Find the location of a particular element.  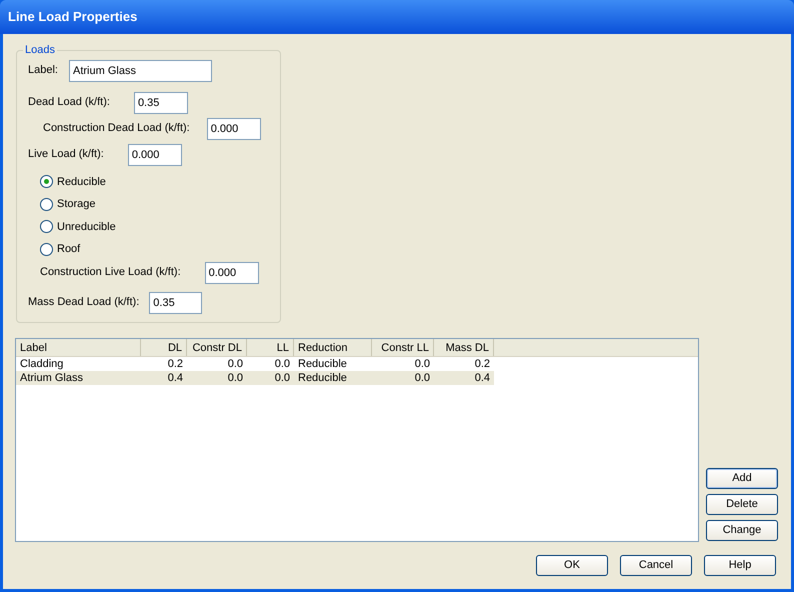

dialog-button: OK is located at coordinates (572, 565).